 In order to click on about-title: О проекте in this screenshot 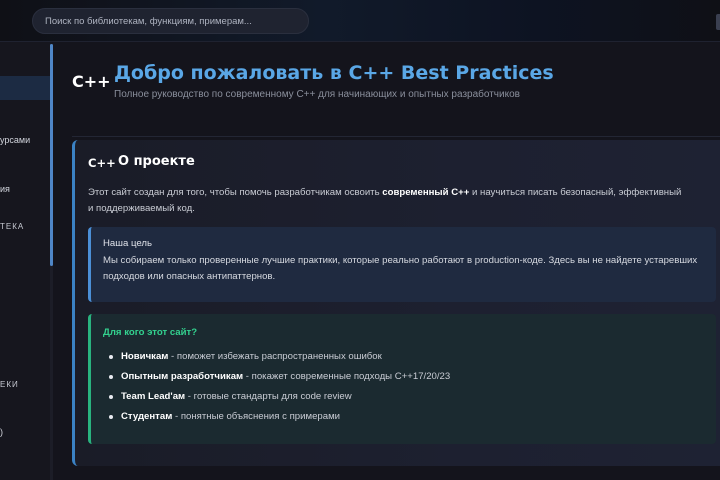, I will do `click(156, 161)`.